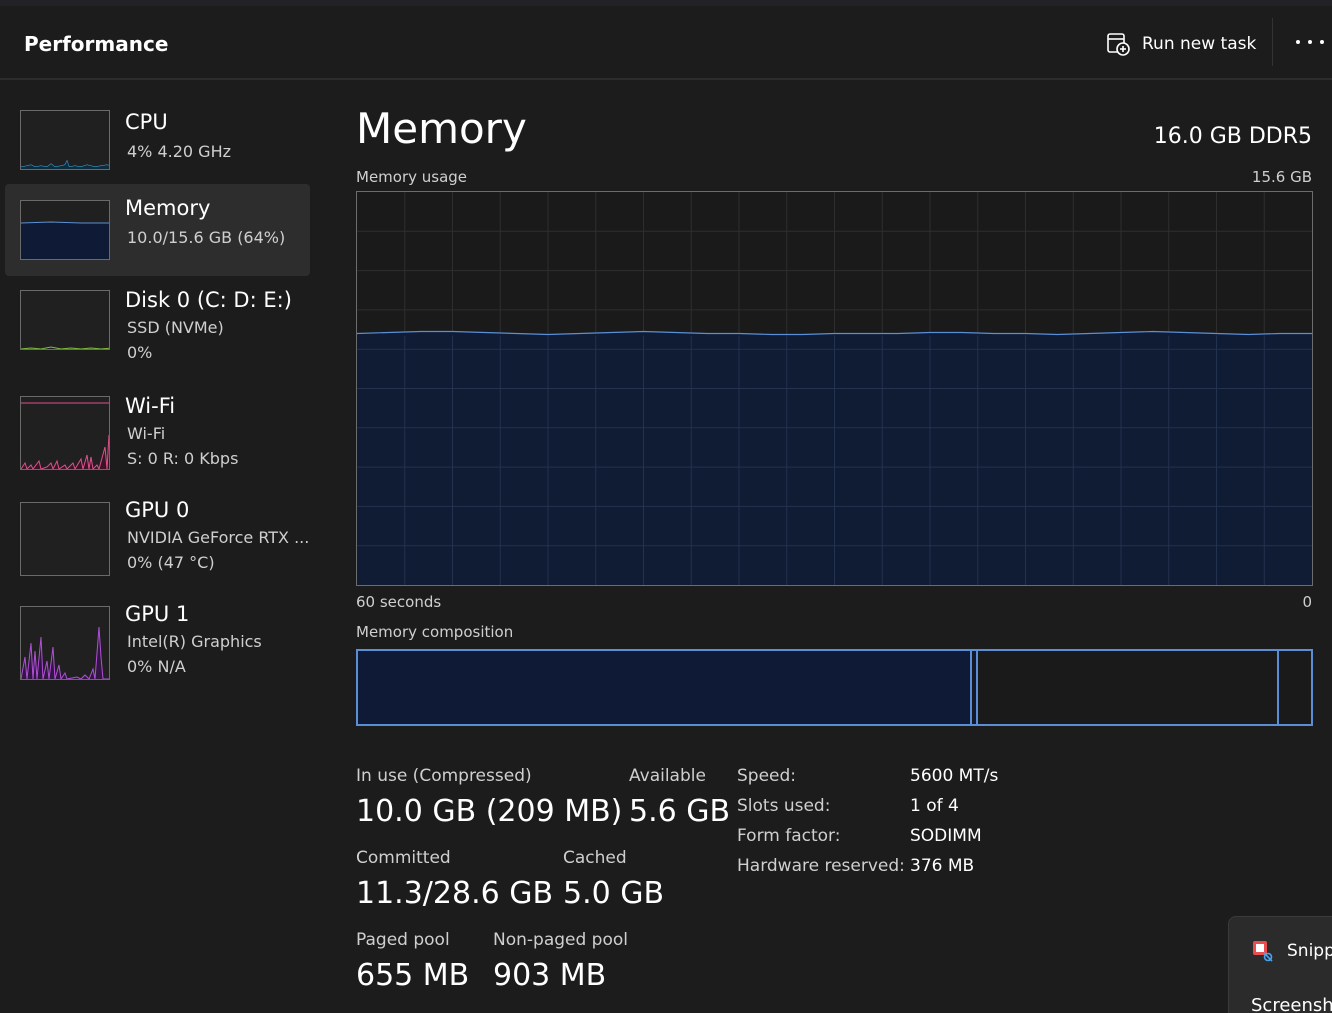 This screenshot has width=1332, height=1013. What do you see at coordinates (667, 776) in the screenshot?
I see `available-label: Available` at bounding box center [667, 776].